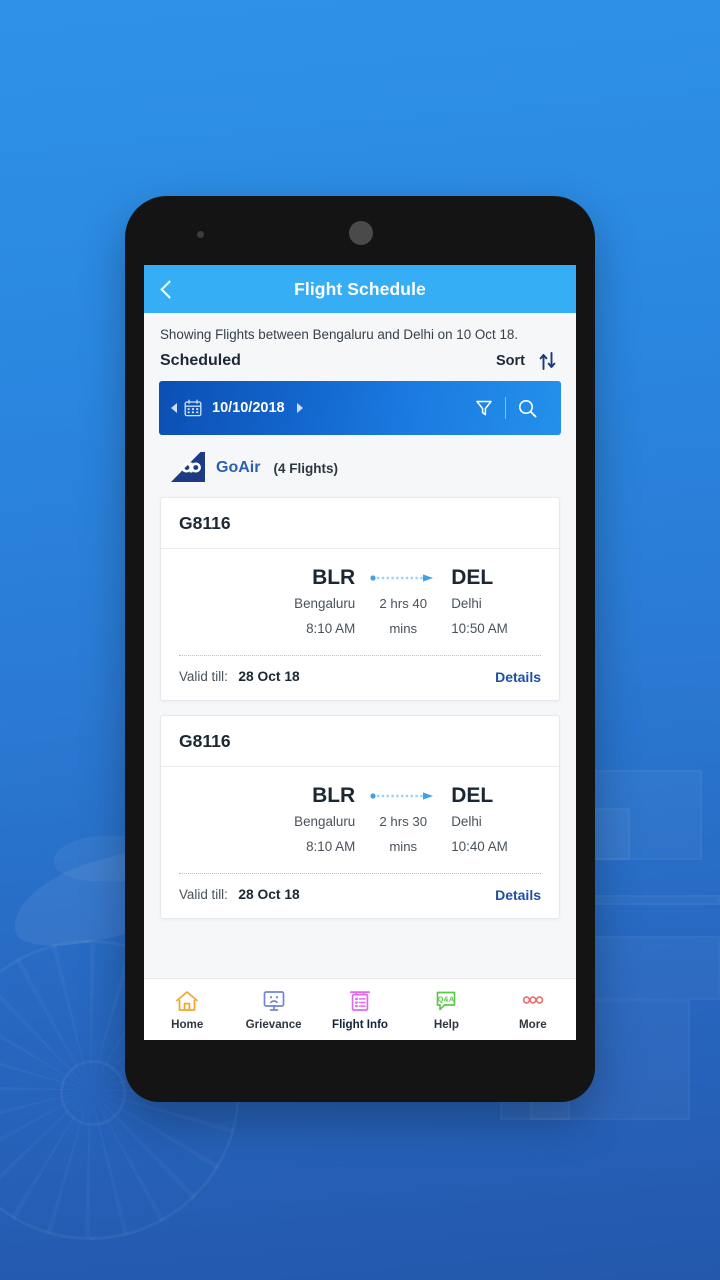 Image resolution: width=720 pixels, height=1280 pixels. I want to click on calendar-icon, so click(193, 408).